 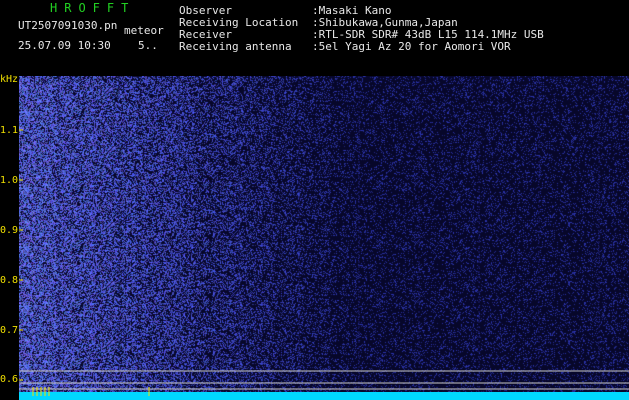 I want to click on y-tick-label: 0.9, so click(x=9, y=230).